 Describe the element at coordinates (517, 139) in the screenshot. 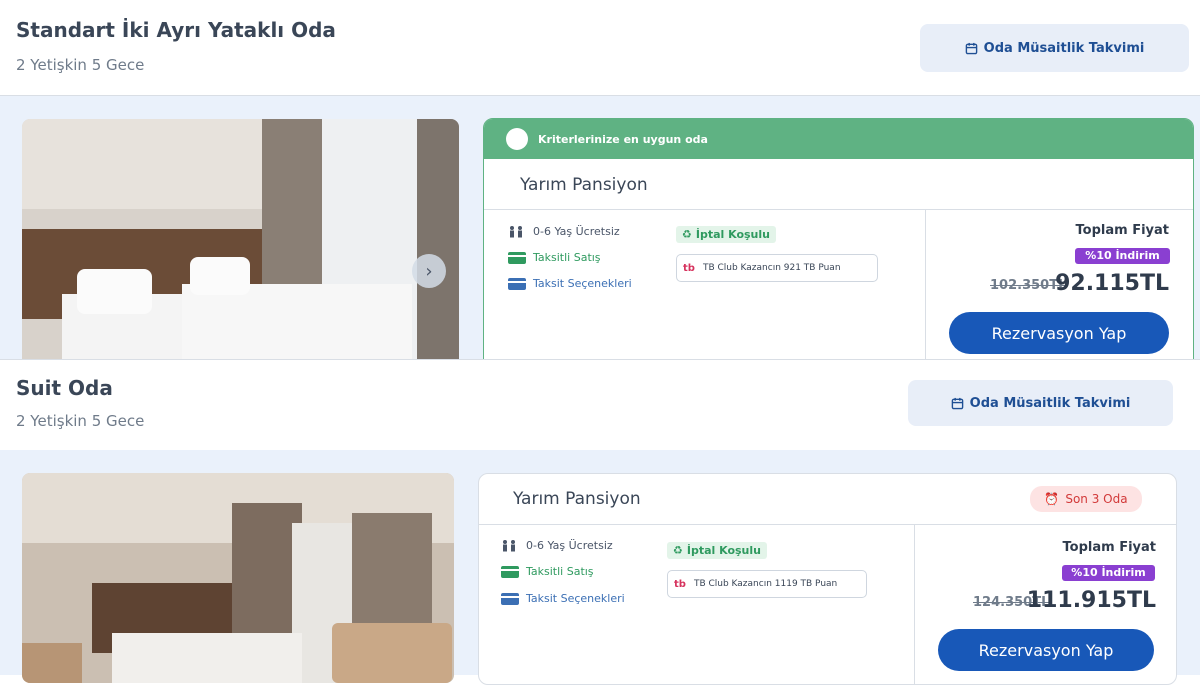

I see `check-circle-icon` at that location.